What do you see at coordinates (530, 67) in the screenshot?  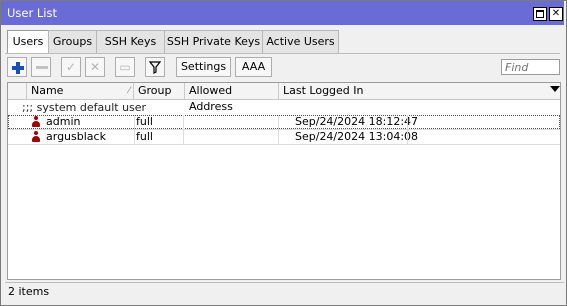 I see `find-input` at bounding box center [530, 67].